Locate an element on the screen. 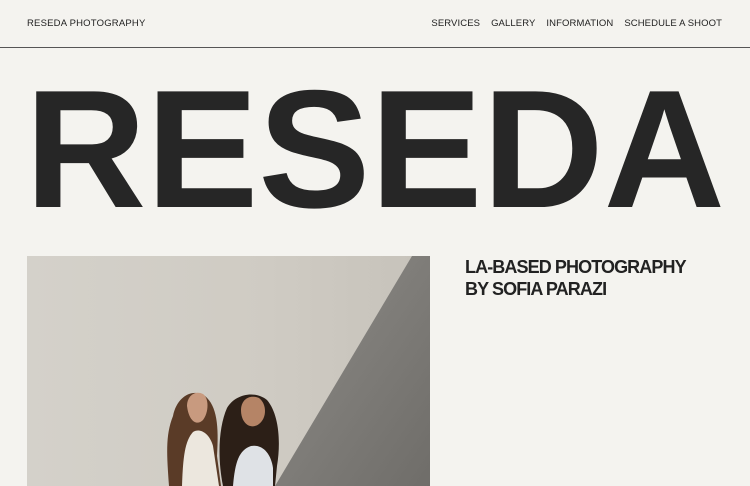 The height and width of the screenshot is (486, 750). nav-link-schedule-a-shoot: SCHEDULE A SHOOT is located at coordinates (673, 23).